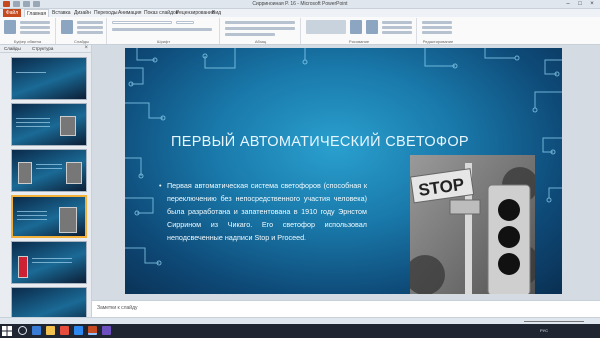 The height and width of the screenshot is (338, 600). I want to click on zoom-slider, so click(554, 321).